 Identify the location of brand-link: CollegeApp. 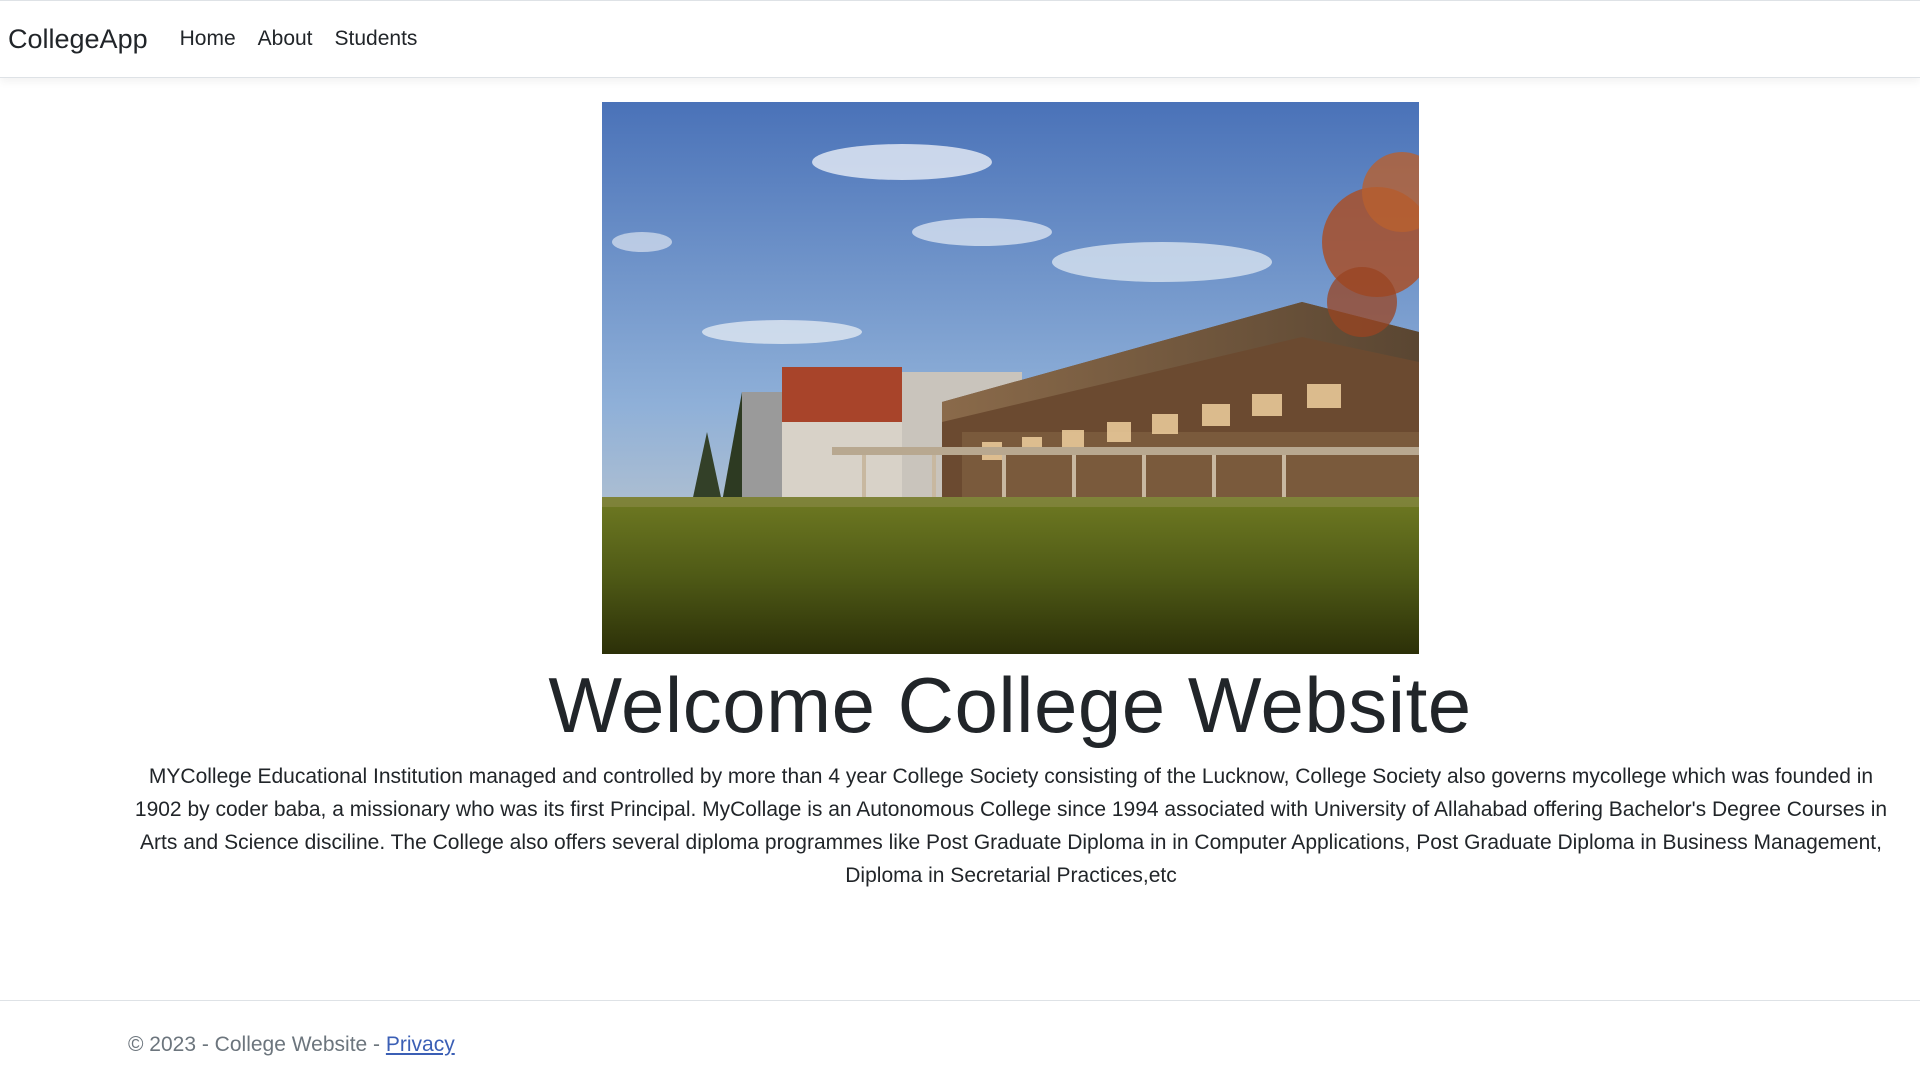
(78, 39).